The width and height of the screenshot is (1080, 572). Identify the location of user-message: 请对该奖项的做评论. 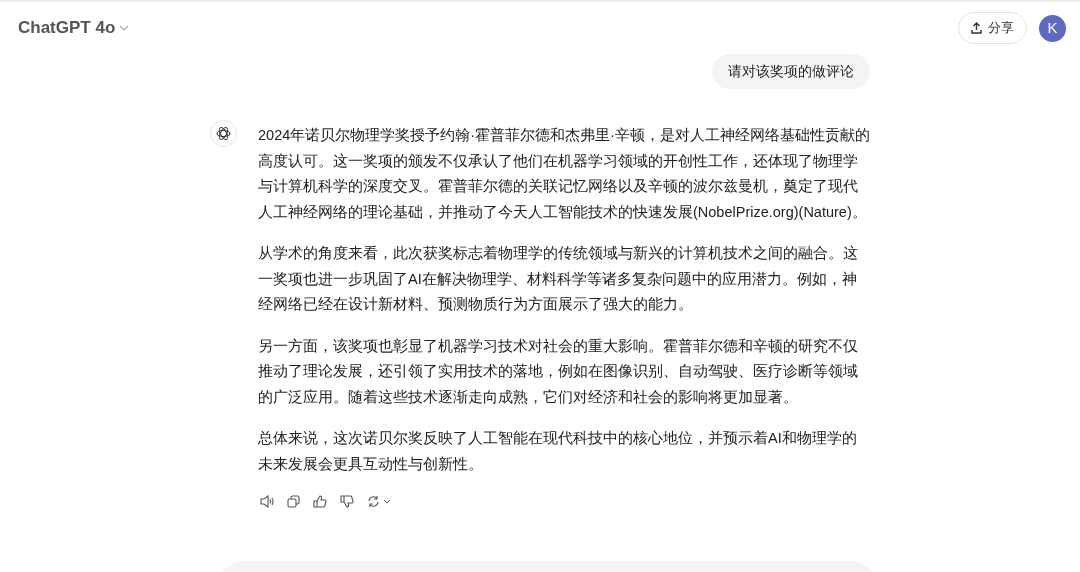
(791, 71).